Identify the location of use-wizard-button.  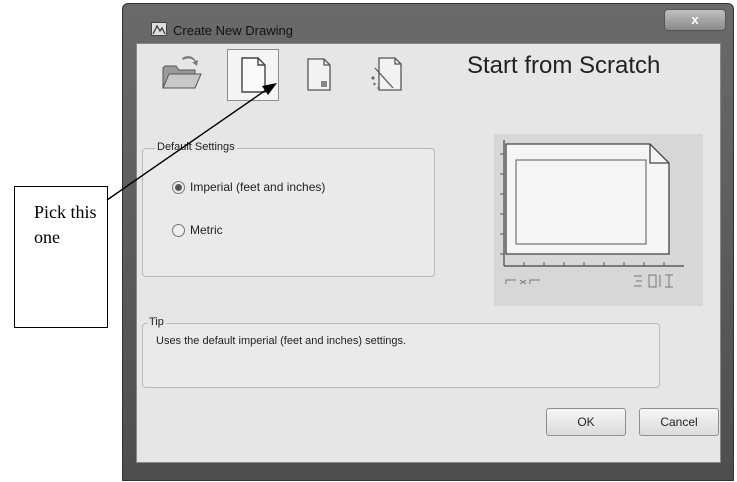
(387, 74).